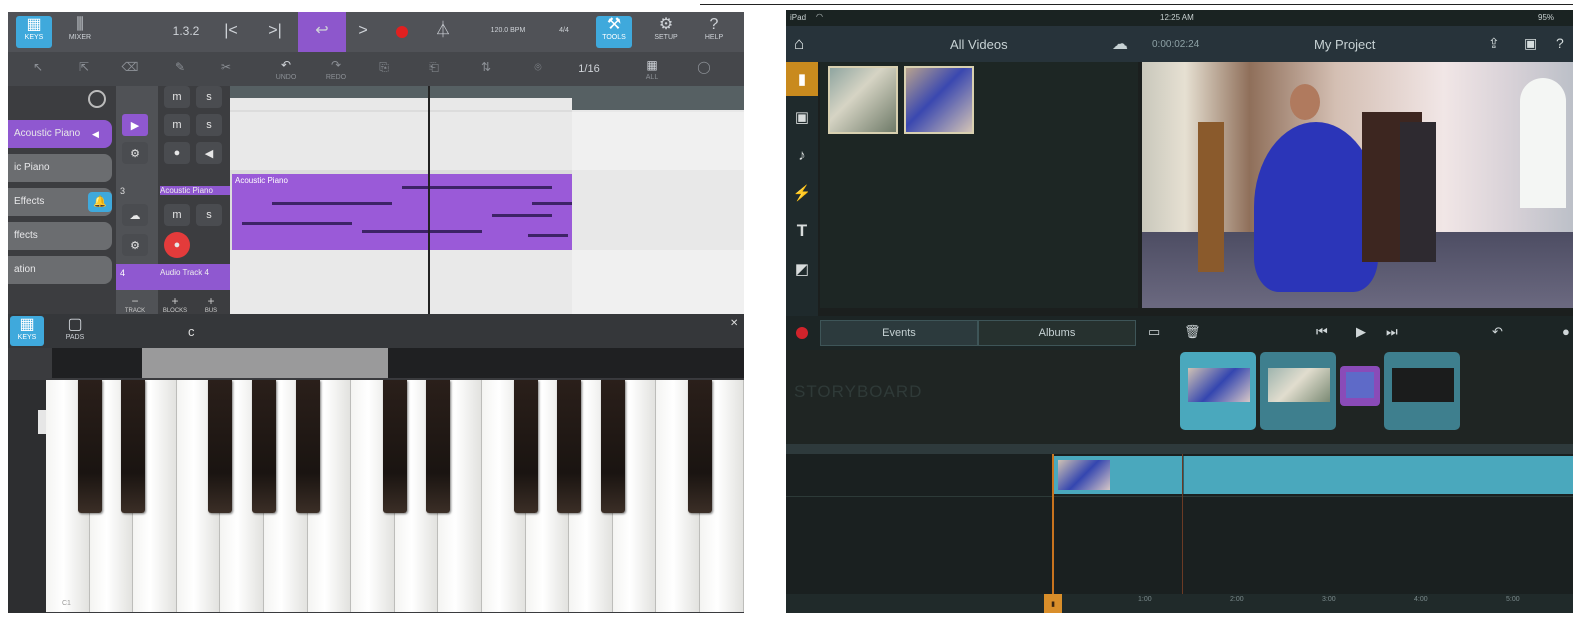 The width and height of the screenshot is (1573, 625). What do you see at coordinates (939, 100) in the screenshot?
I see `video-thumbnail` at bounding box center [939, 100].